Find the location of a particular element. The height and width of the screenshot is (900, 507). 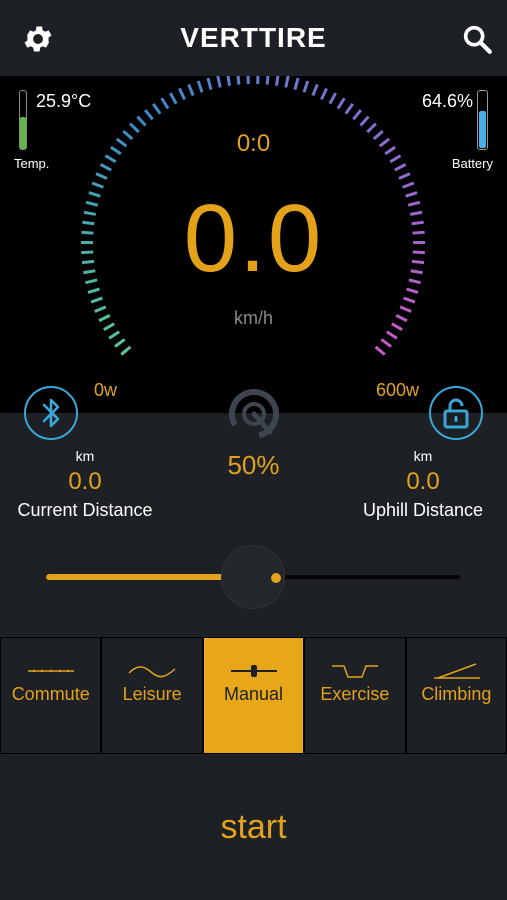

mode-label: Climbing is located at coordinates (456, 694).